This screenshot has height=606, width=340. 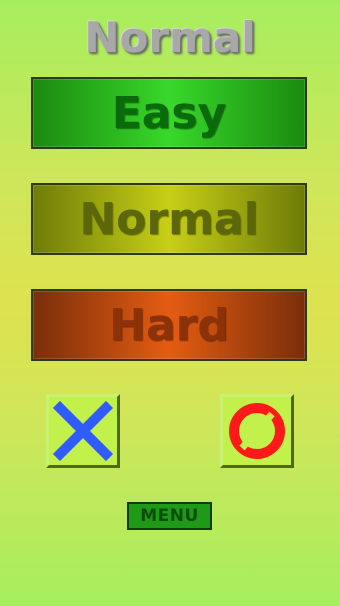 What do you see at coordinates (169, 219) in the screenshot?
I see `normal-button: Normal` at bounding box center [169, 219].